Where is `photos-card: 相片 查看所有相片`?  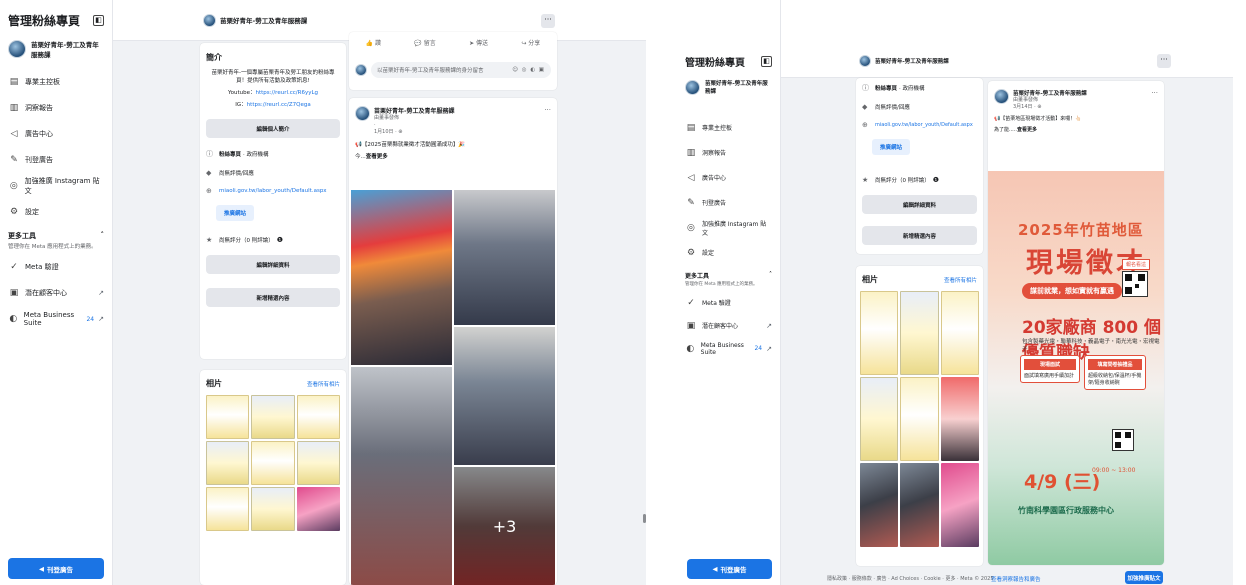 photos-card: 相片 查看所有相片 is located at coordinates (919, 416).